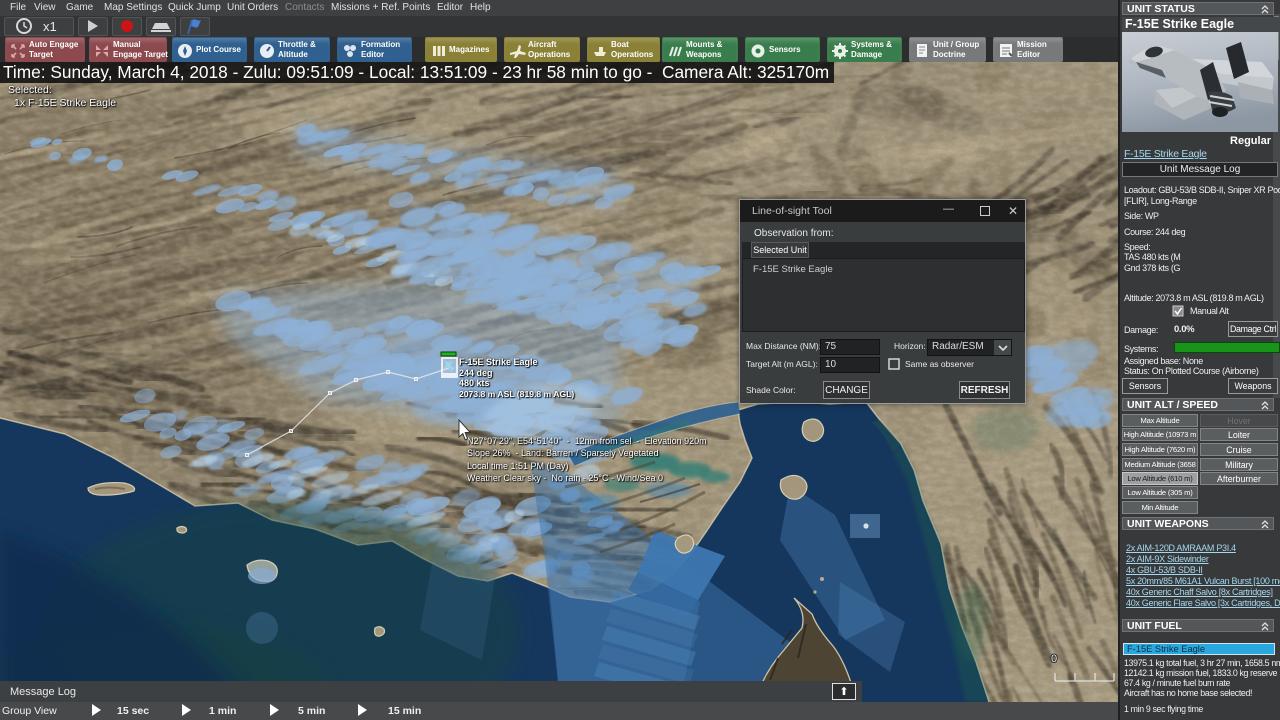 This screenshot has width=1280, height=720. Describe the element at coordinates (50, 26) in the screenshot. I see `svg-text: x1` at that location.